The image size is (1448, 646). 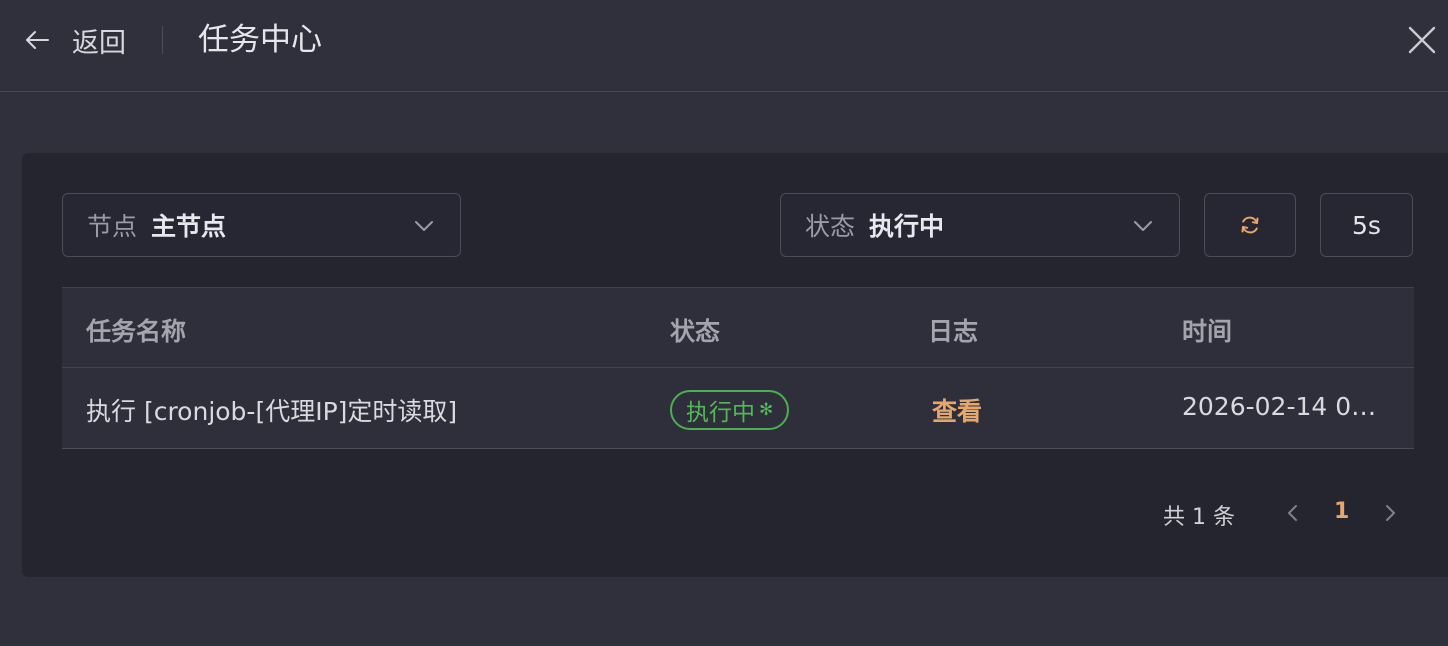 What do you see at coordinates (189, 226) in the screenshot?
I see `node-select-value: 主节点` at bounding box center [189, 226].